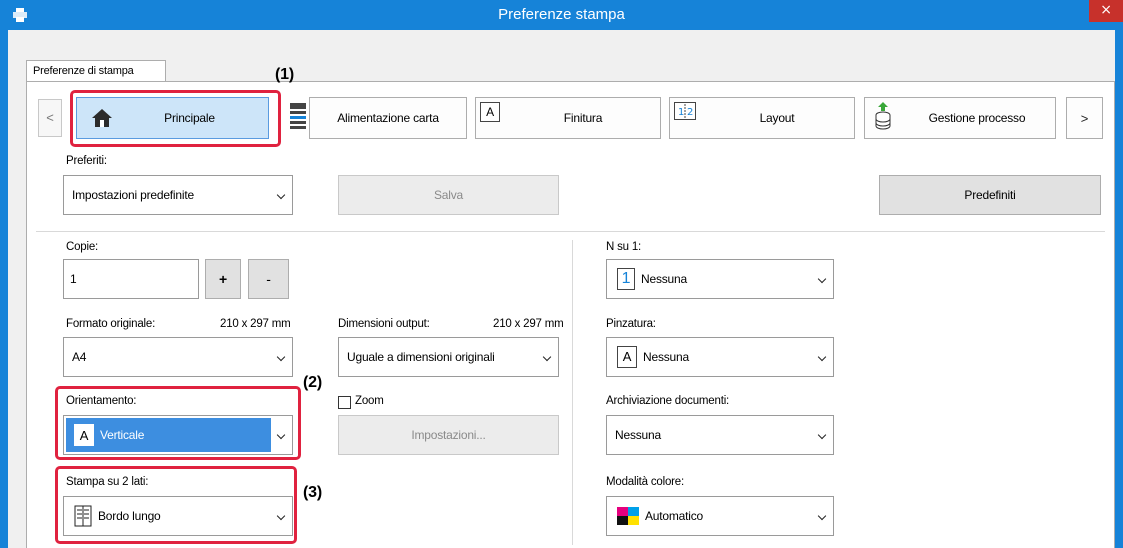 Image resolution: width=1123 pixels, height=548 pixels. What do you see at coordinates (674, 516) in the screenshot?
I see `color-mode-value: Automatico` at bounding box center [674, 516].